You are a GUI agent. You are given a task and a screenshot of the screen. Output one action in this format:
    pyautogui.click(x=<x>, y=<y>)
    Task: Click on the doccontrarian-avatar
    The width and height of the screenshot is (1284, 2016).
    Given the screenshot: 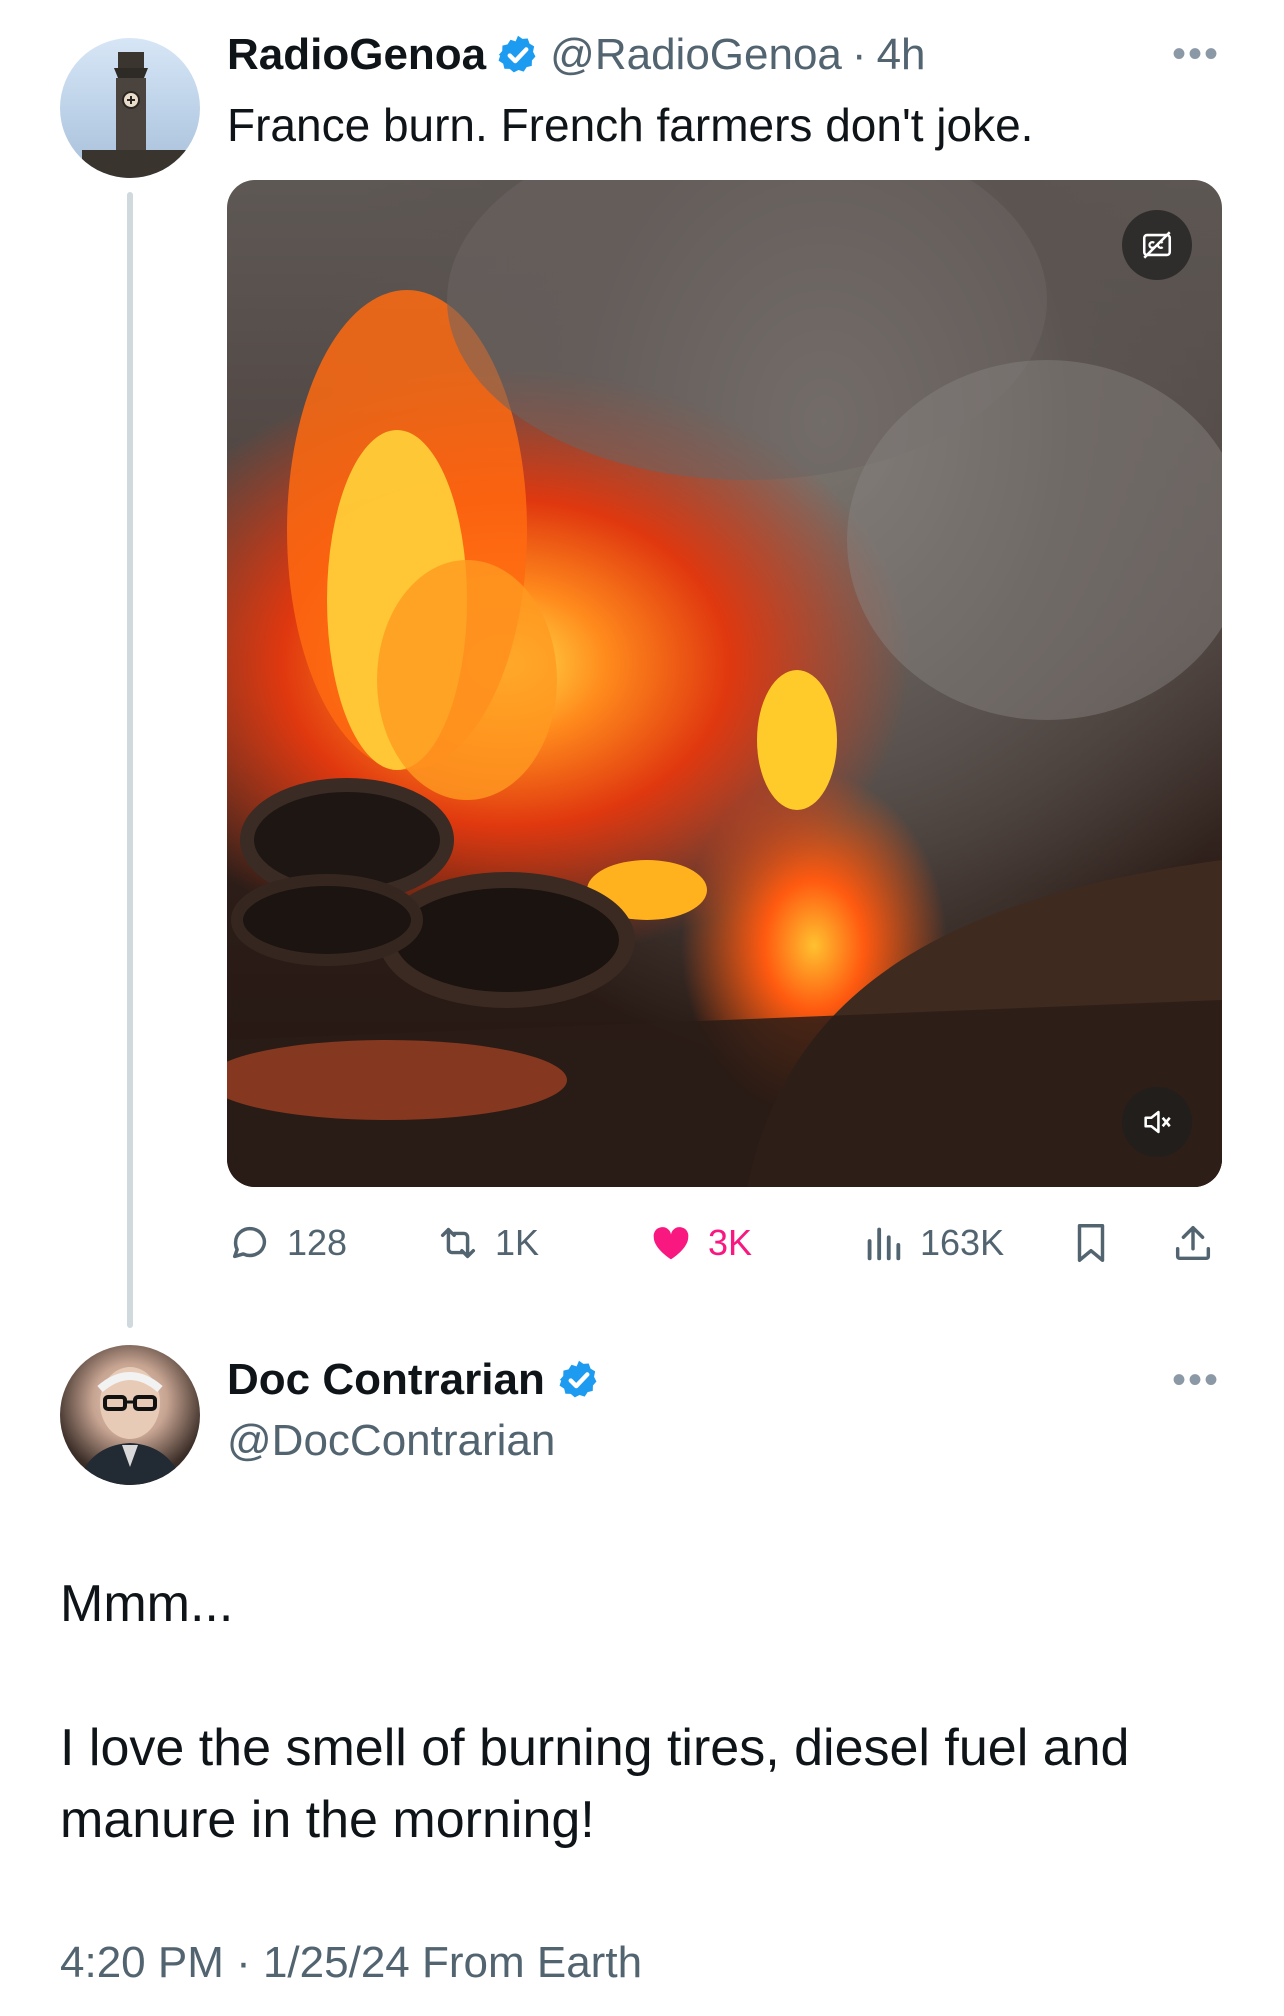 What is the action you would take?
    pyautogui.click(x=130, y=1415)
    